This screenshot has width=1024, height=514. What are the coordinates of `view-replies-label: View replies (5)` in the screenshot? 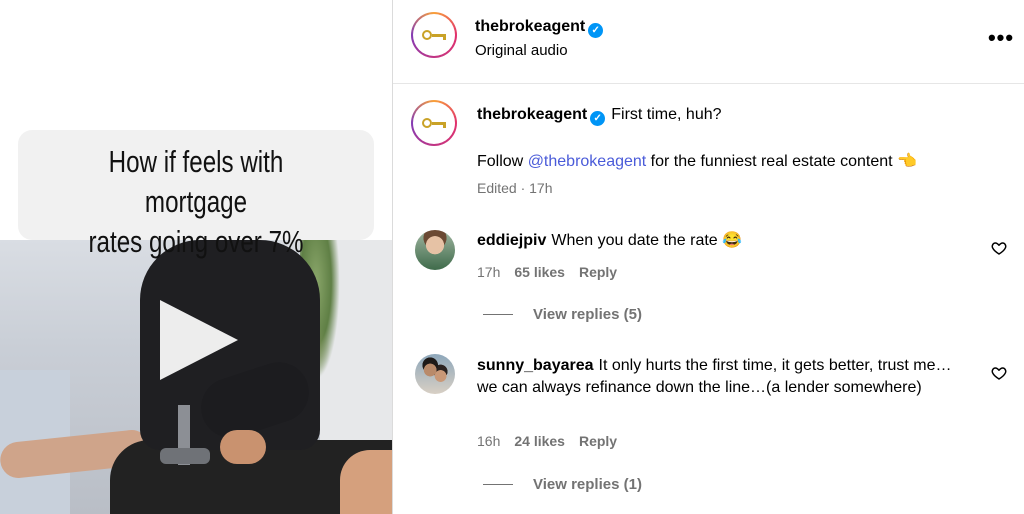 It's located at (587, 314).